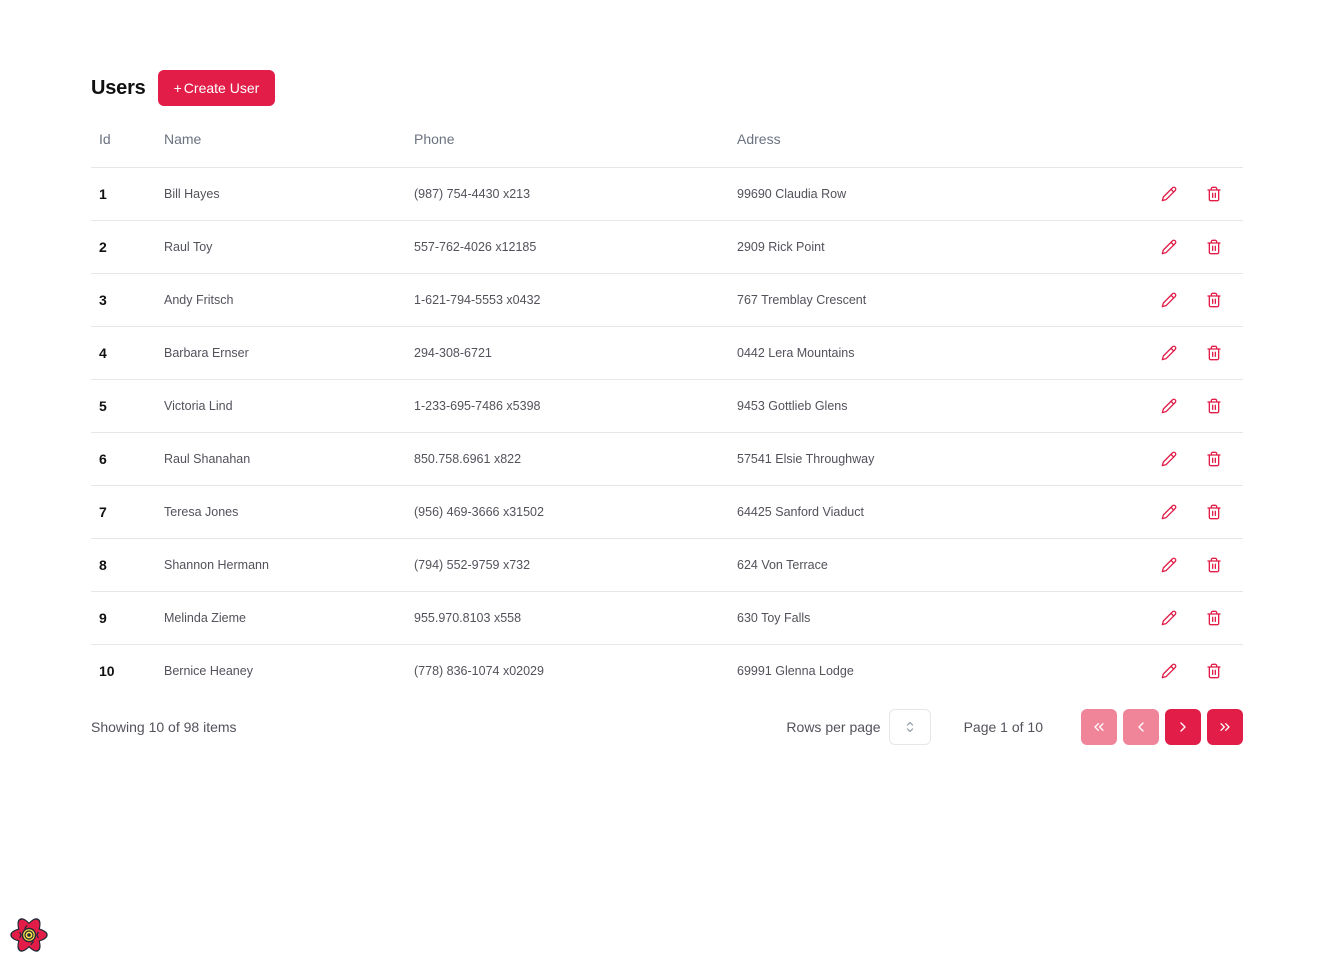 This screenshot has width=1330, height=957. I want to click on page-title: Users, so click(118, 87).